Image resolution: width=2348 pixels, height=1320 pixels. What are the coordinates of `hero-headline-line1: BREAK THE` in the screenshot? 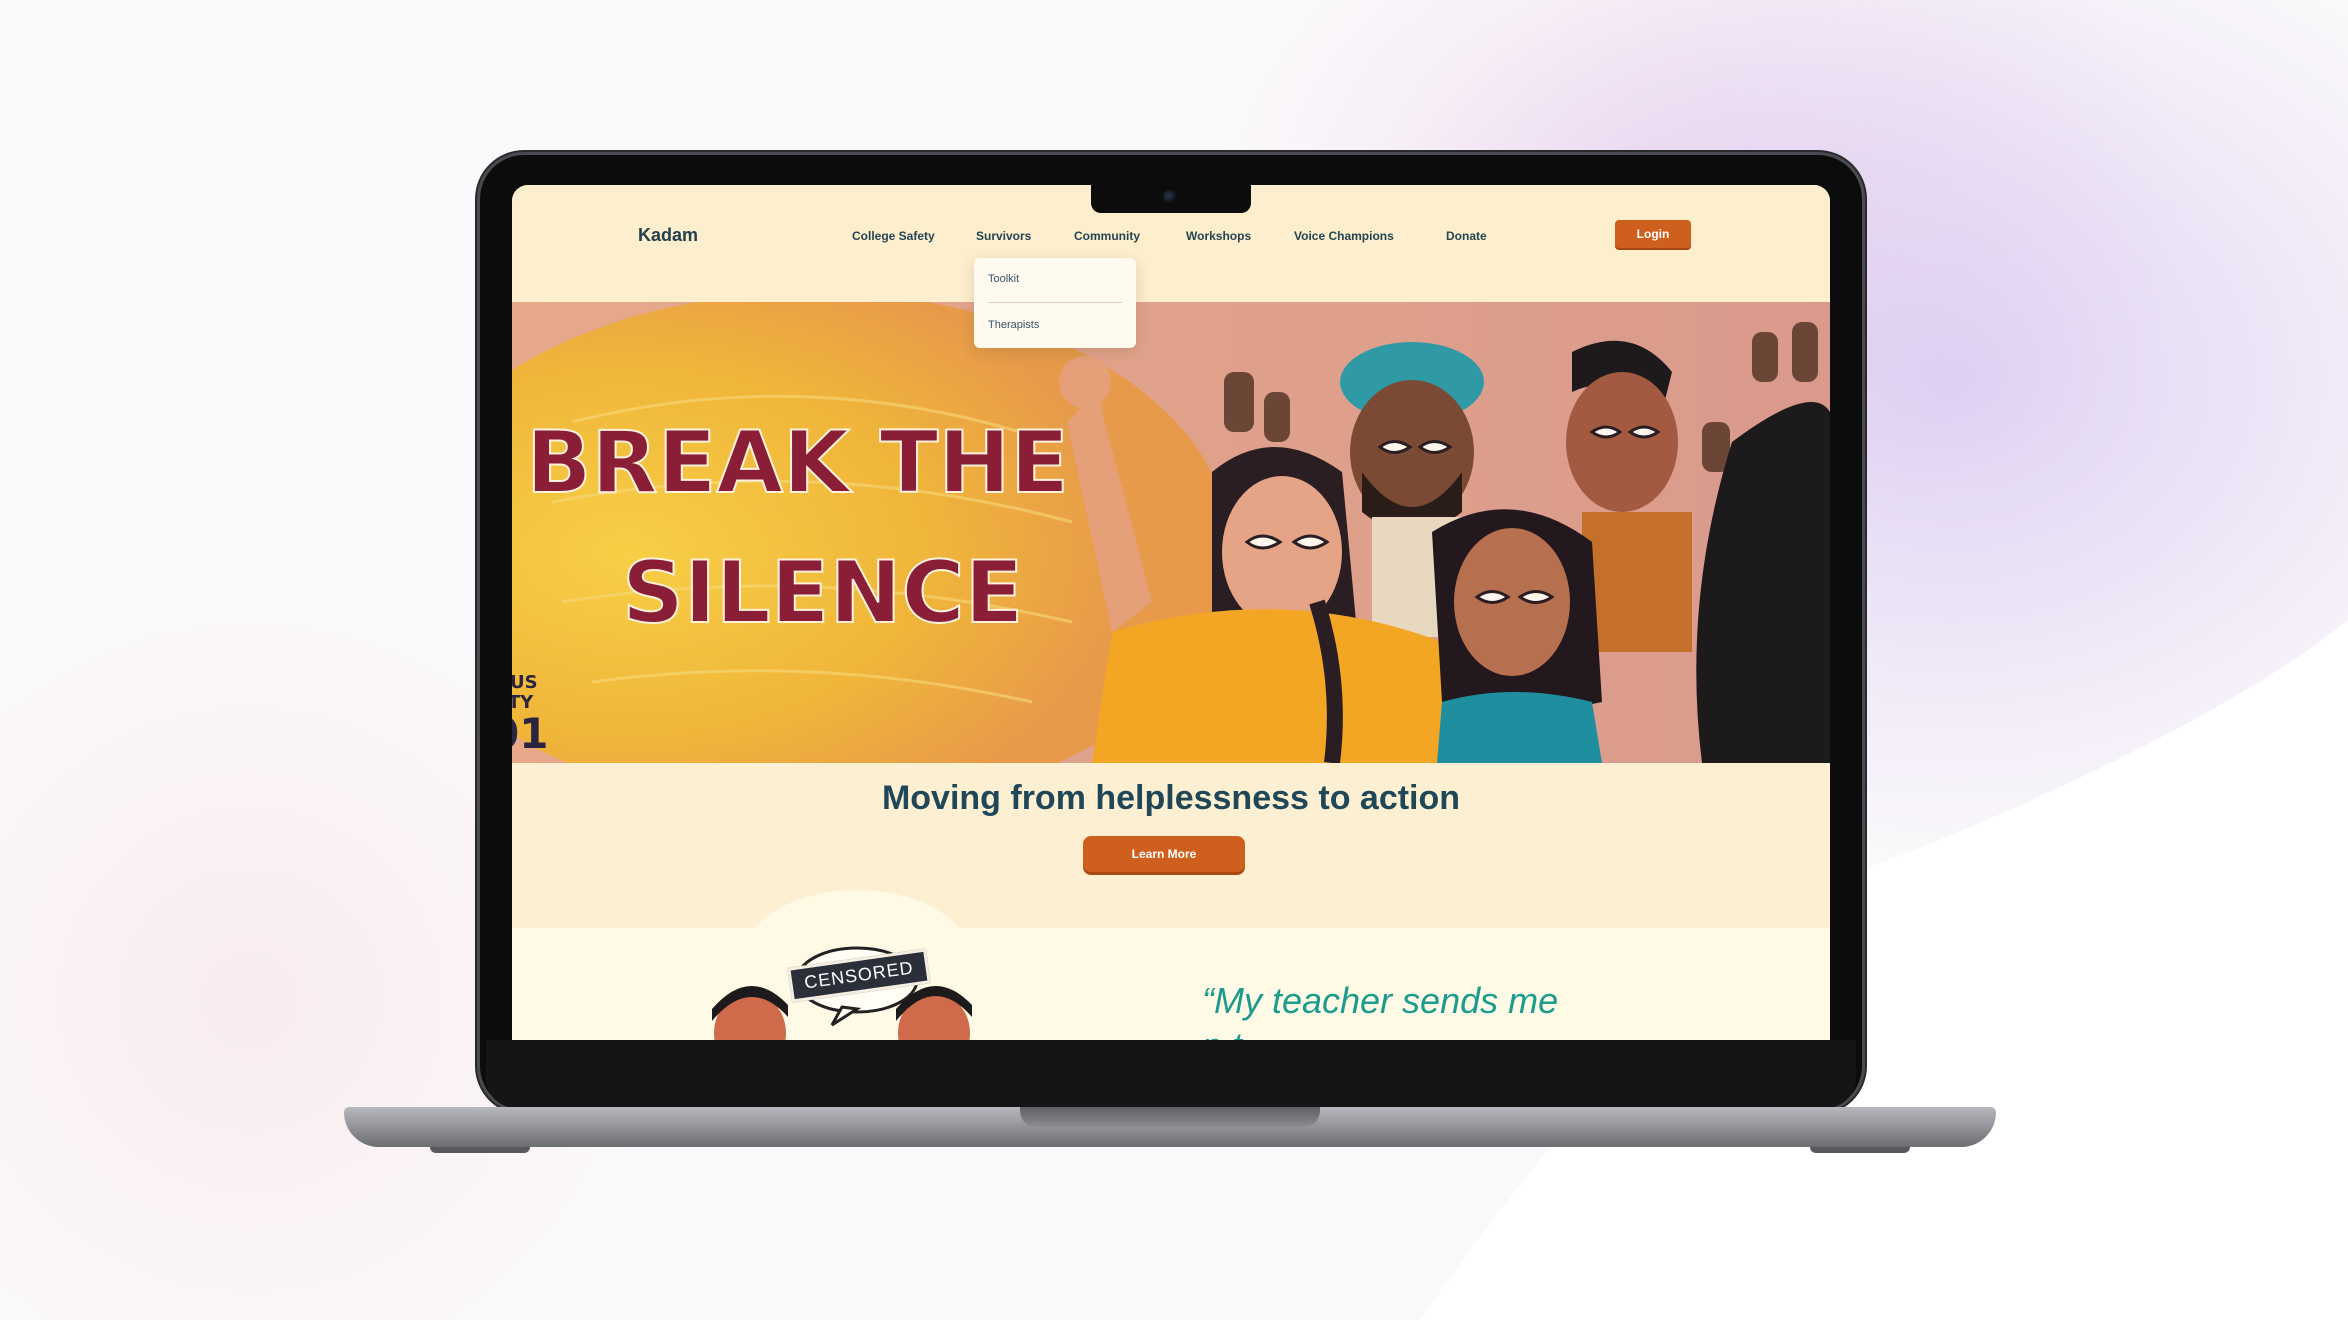 It's located at (797, 463).